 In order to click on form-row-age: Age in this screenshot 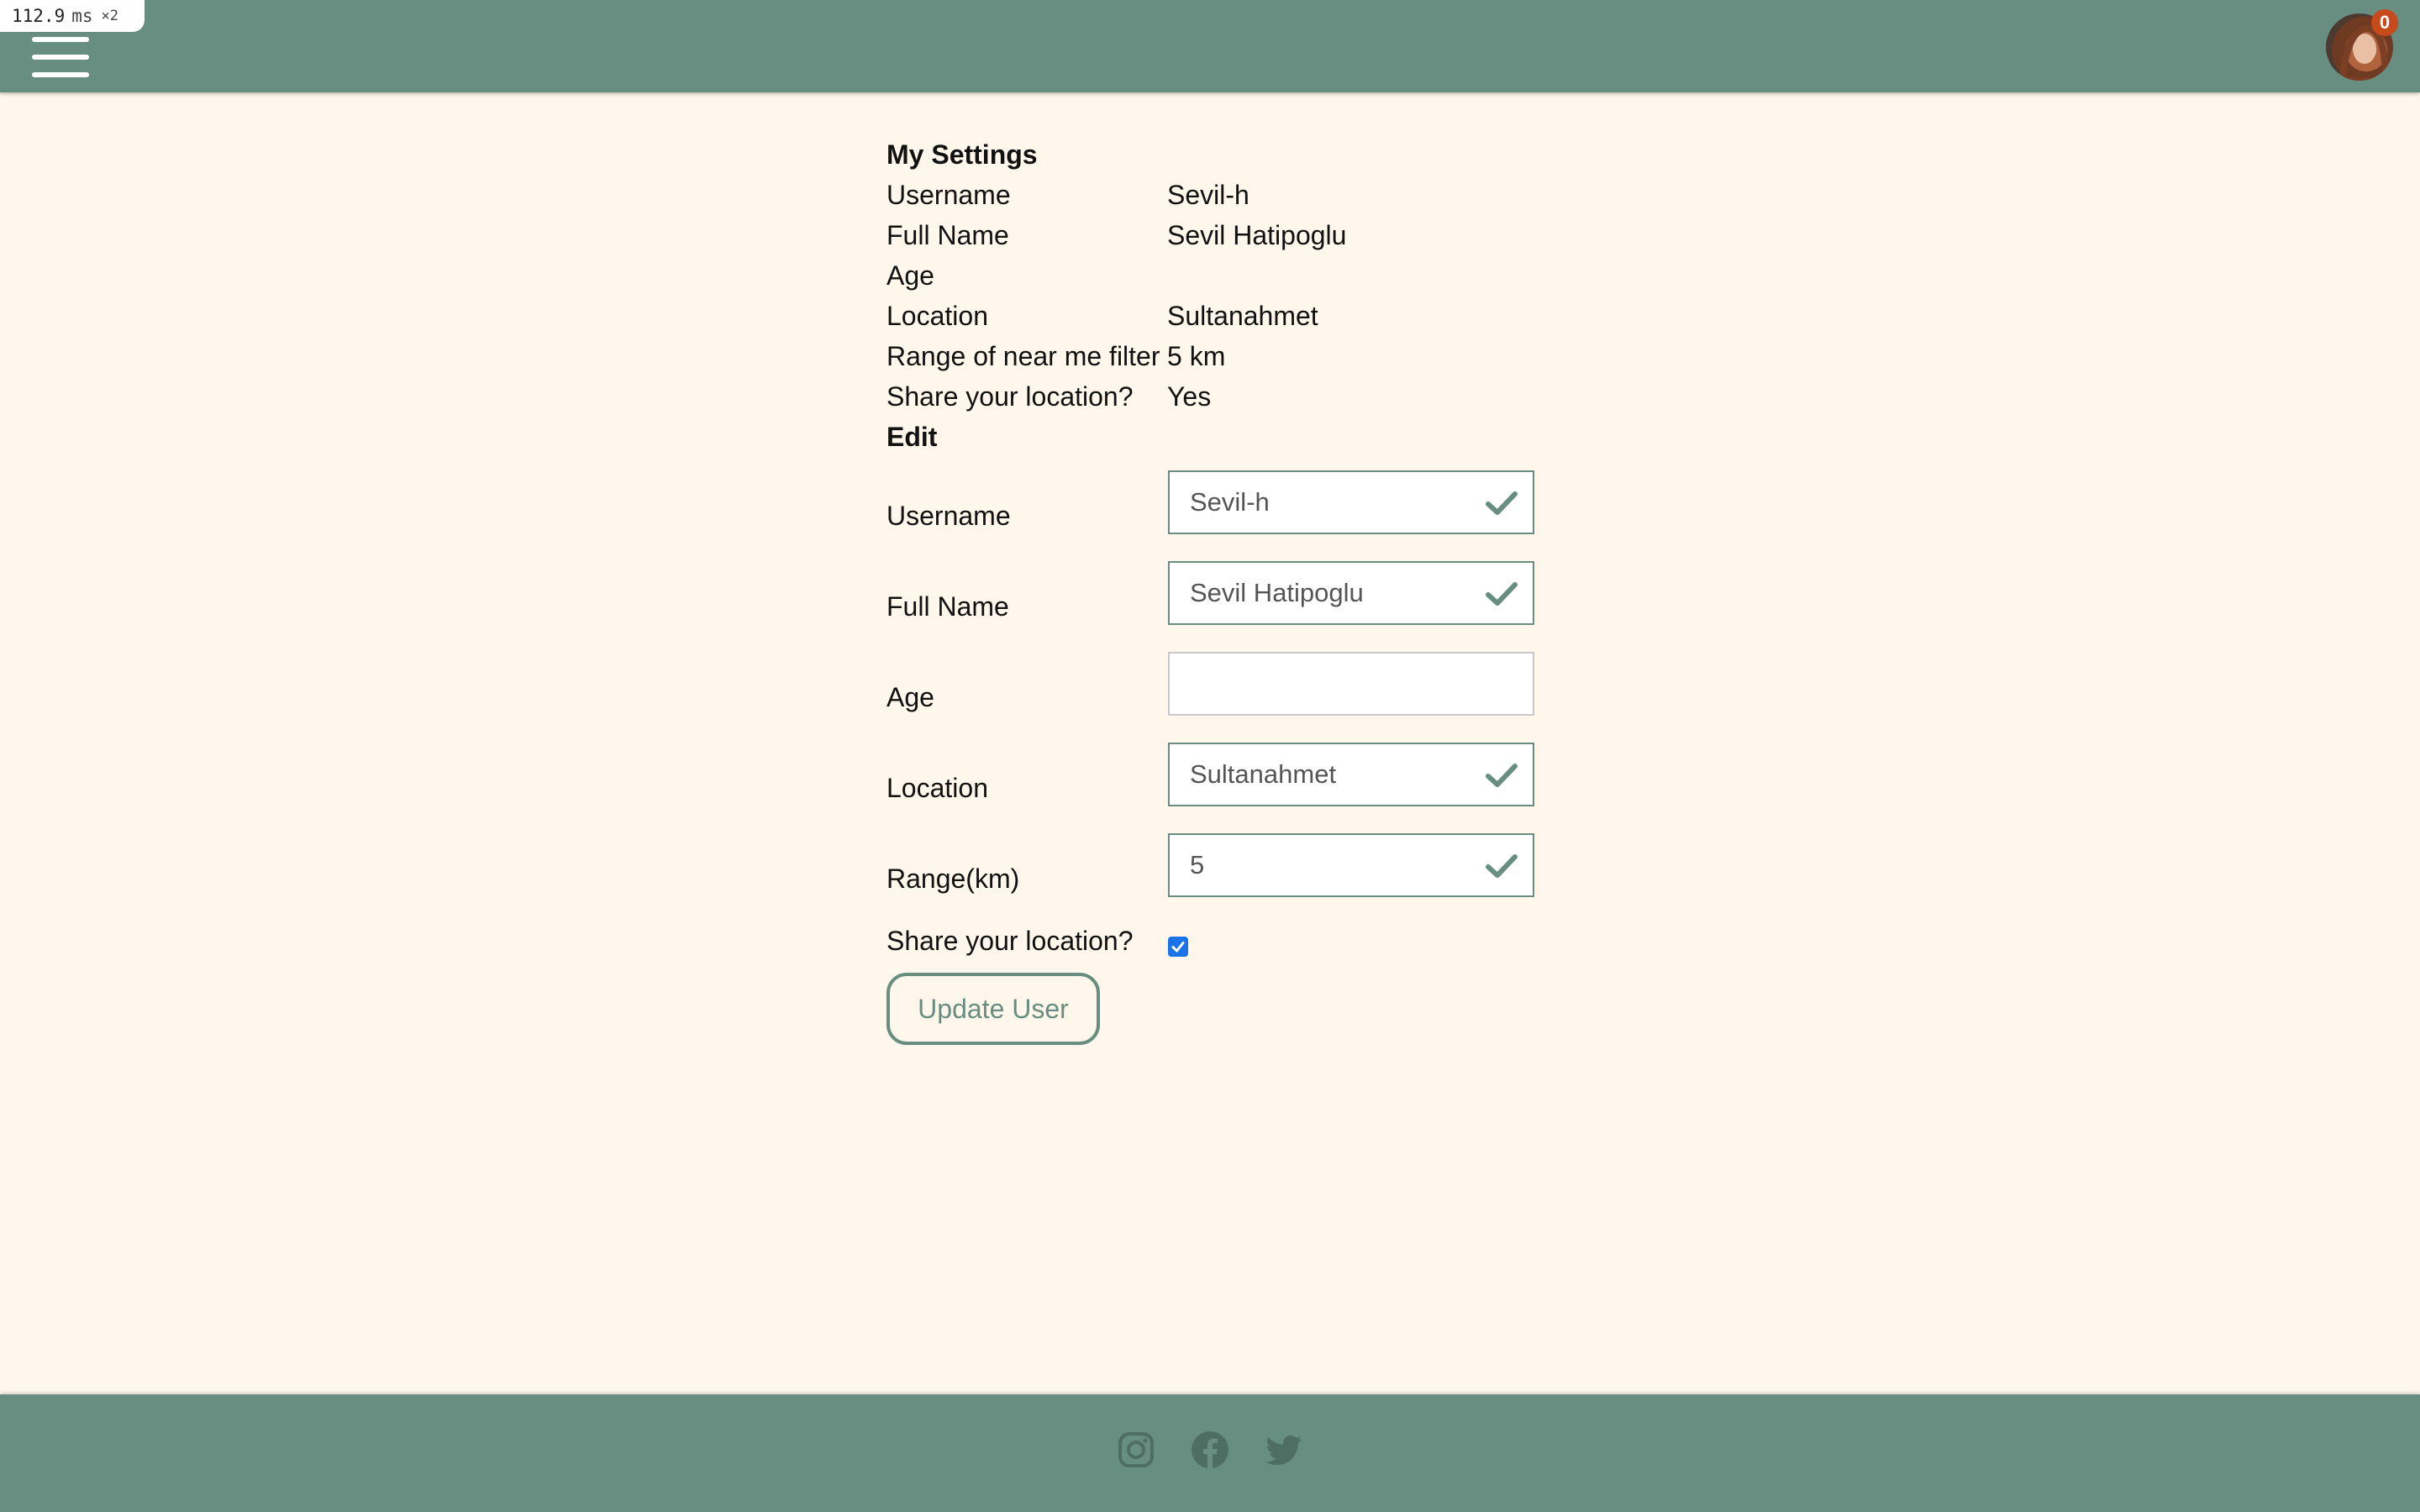, I will do `click(1223, 683)`.